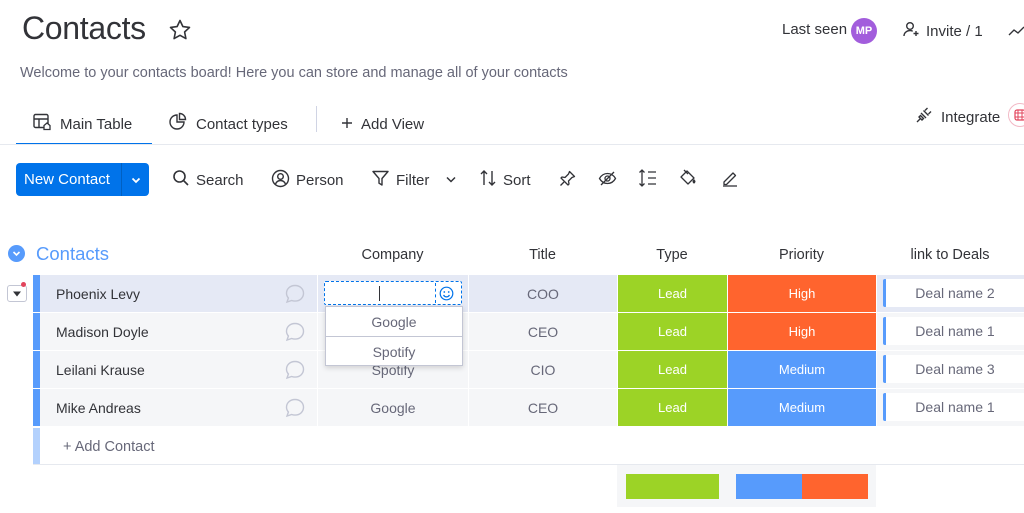 This screenshot has width=1024, height=513. What do you see at coordinates (911, 31) in the screenshot?
I see `add-person-icon` at bounding box center [911, 31].